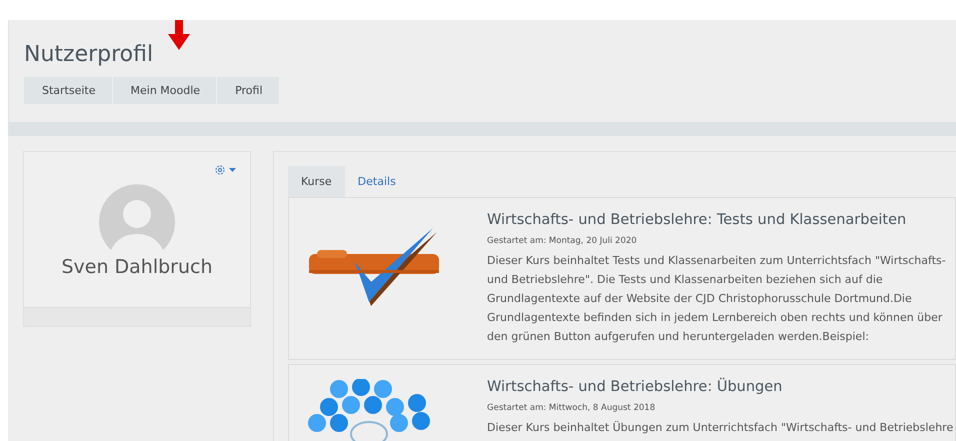  I want to click on course-title: Wirtschafts- und Betriebslehre: Tests und Klassenarbeiten, so click(721, 220).